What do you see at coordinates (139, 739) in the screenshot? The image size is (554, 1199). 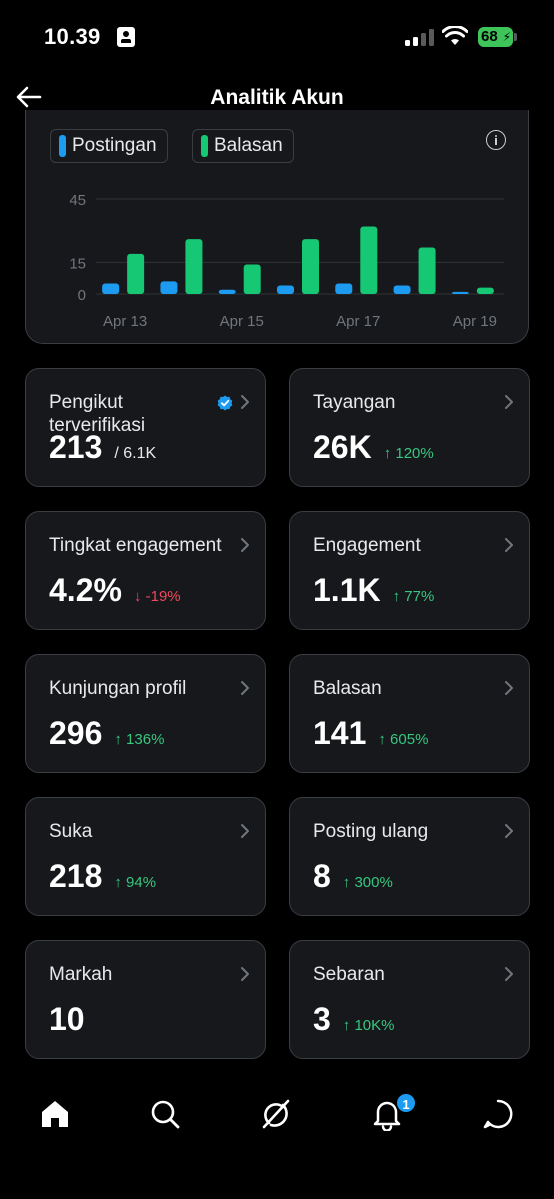 I see `metric-change: ↑ 136%` at bounding box center [139, 739].